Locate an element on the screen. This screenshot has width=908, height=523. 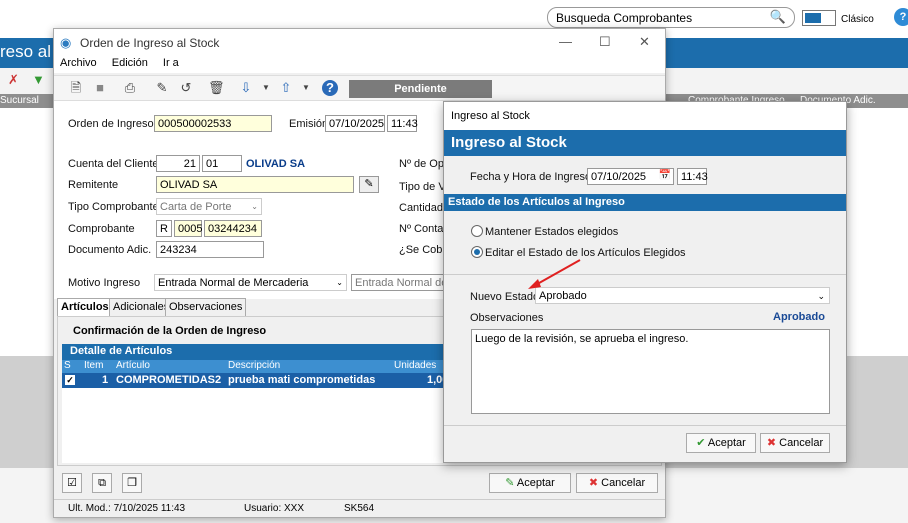
down-arrow-icon: ⇩ is located at coordinates (246, 88).